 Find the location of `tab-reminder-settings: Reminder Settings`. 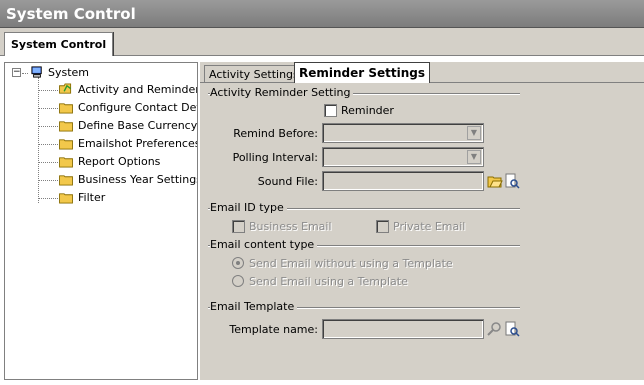

tab-reminder-settings: Reminder Settings is located at coordinates (362, 72).